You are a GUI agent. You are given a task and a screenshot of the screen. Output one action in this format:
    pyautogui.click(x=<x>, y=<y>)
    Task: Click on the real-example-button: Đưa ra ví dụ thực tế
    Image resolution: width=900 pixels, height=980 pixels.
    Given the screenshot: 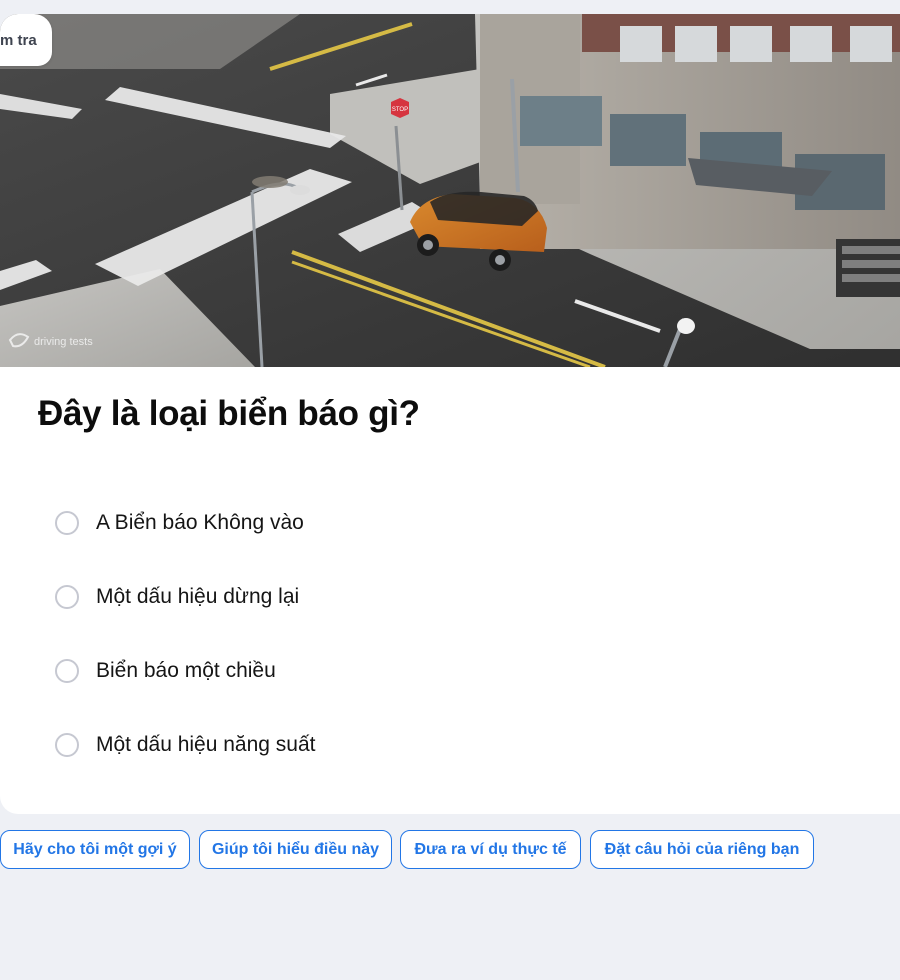 What is the action you would take?
    pyautogui.click(x=490, y=849)
    